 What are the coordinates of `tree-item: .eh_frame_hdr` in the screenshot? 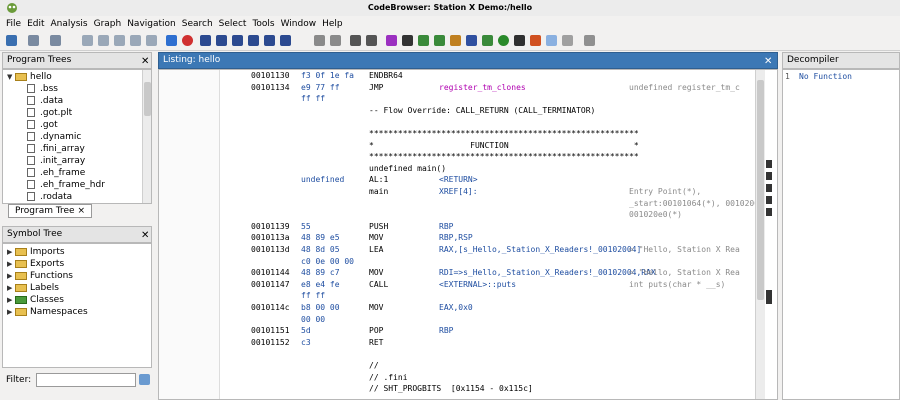 It's located at (74, 185).